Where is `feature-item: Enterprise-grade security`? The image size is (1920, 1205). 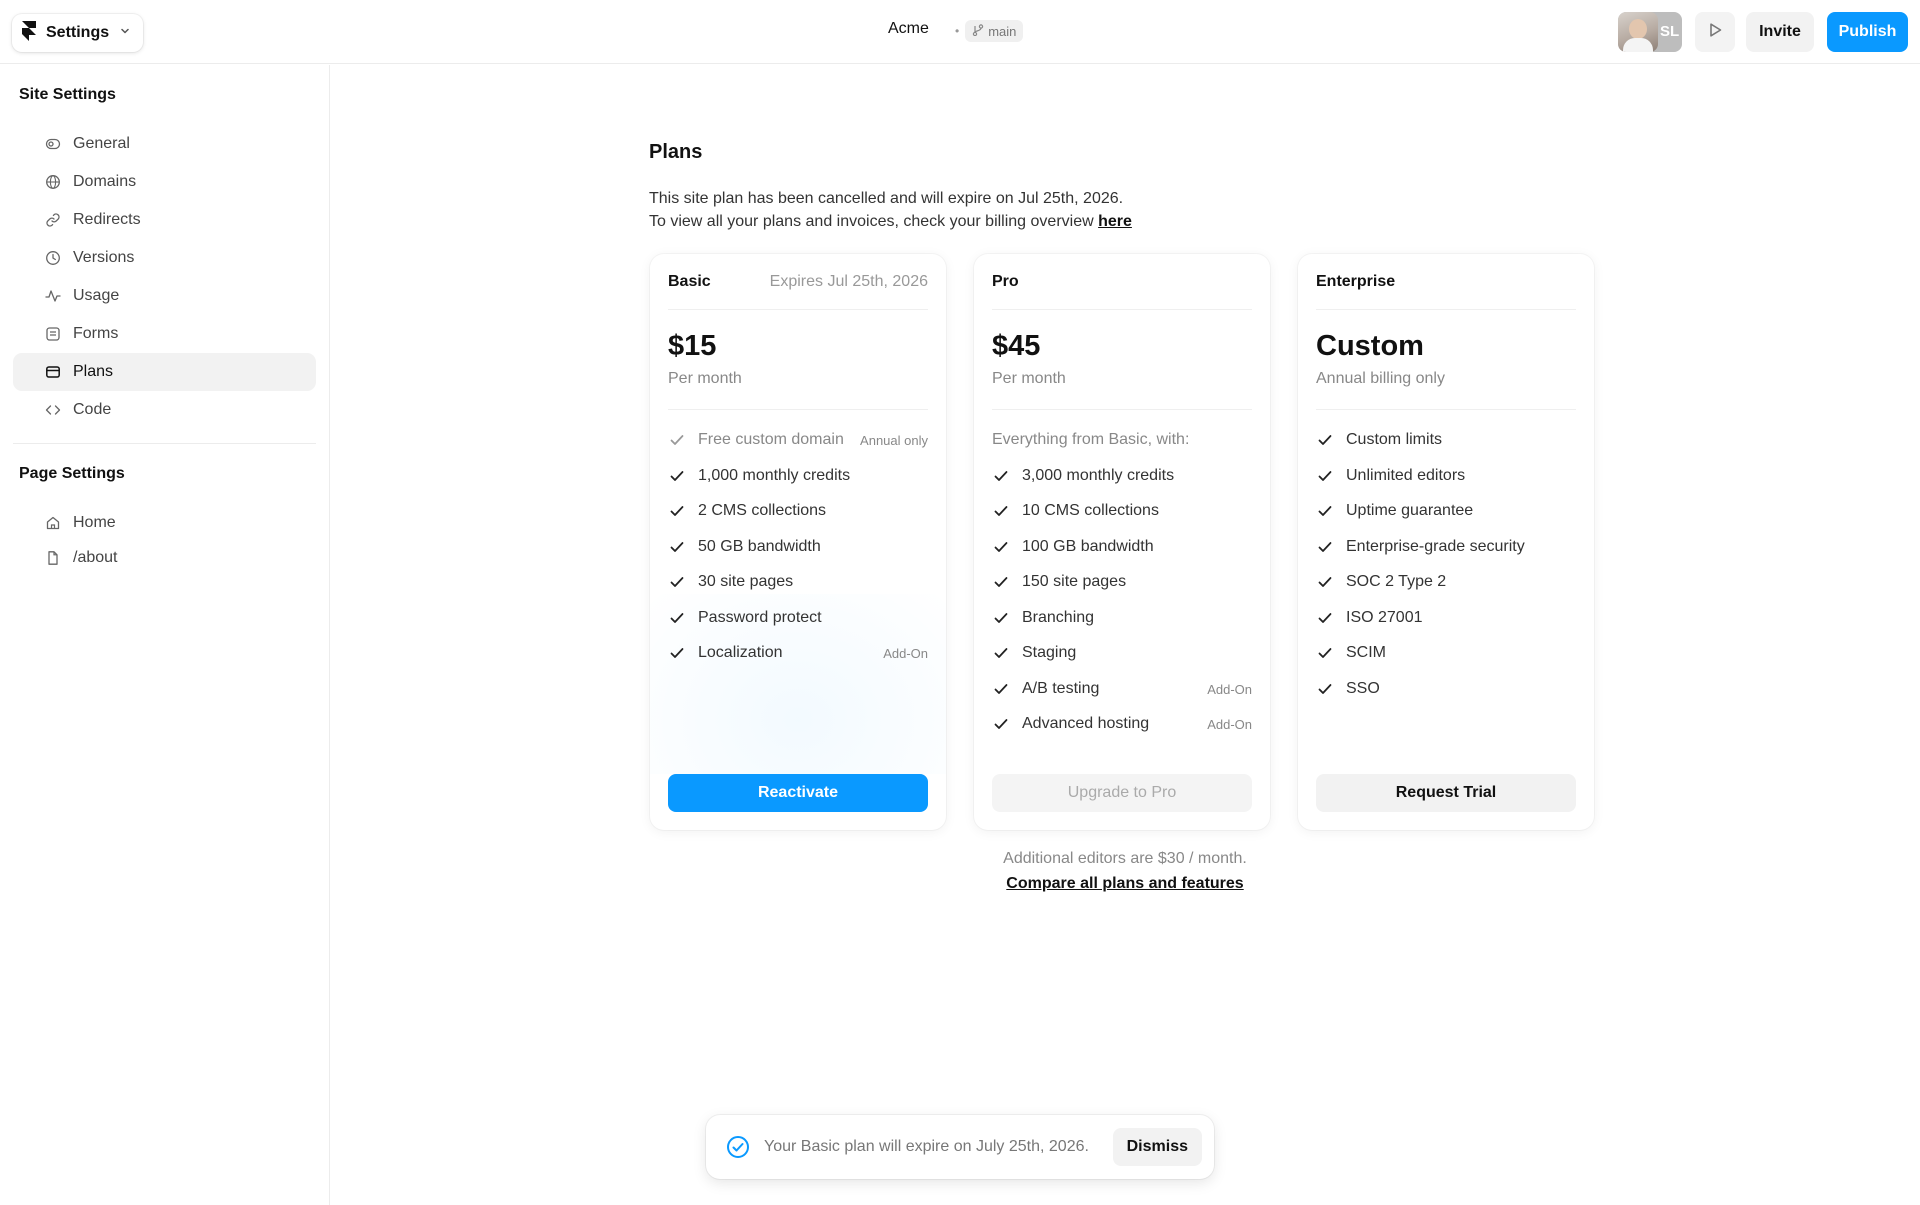 feature-item: Enterprise-grade security is located at coordinates (1446, 547).